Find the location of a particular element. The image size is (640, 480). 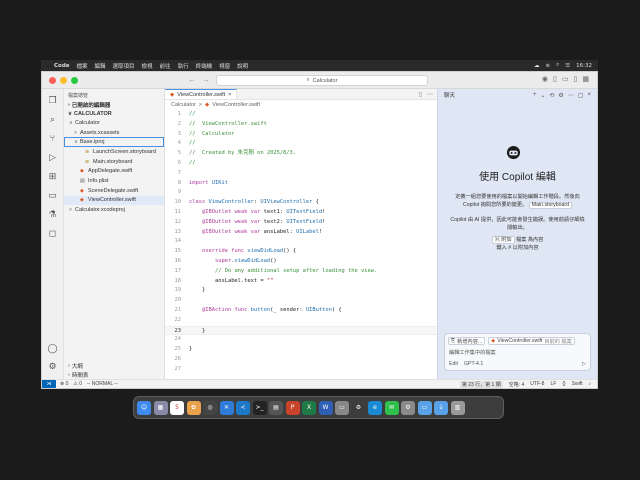

breadcrumb-folder: Calculator is located at coordinates (183, 105).